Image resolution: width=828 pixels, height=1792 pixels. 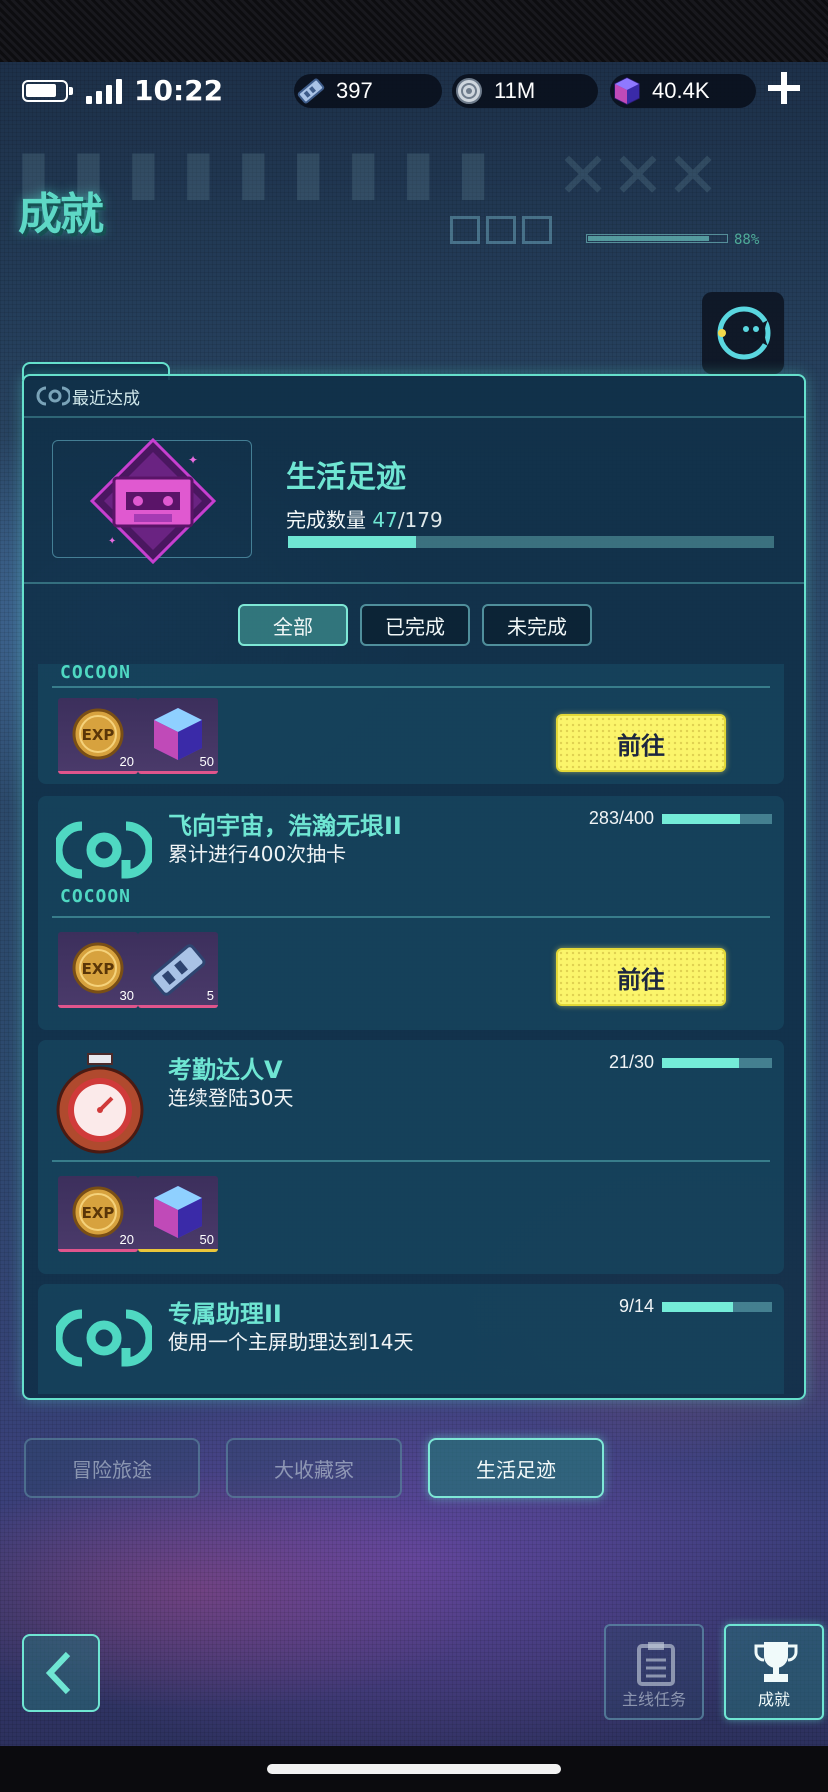 I want to click on tab-collector: 大收藏家, so click(x=314, y=1468).